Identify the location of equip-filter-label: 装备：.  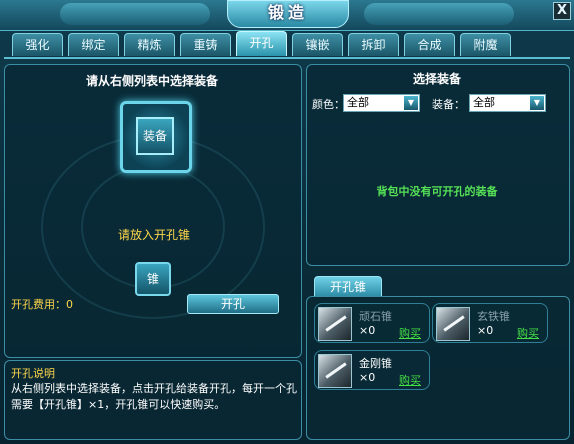
(448, 104).